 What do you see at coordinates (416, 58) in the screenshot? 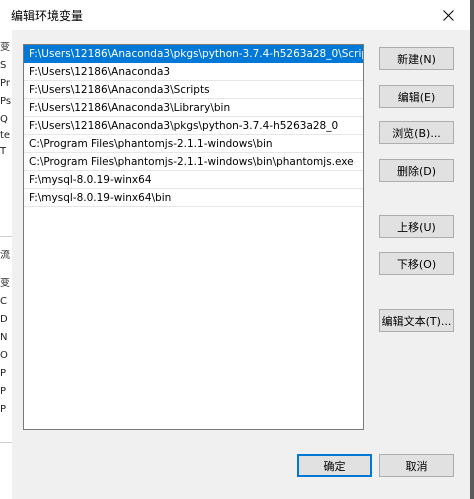
I see `new-button: 新建(N)` at bounding box center [416, 58].